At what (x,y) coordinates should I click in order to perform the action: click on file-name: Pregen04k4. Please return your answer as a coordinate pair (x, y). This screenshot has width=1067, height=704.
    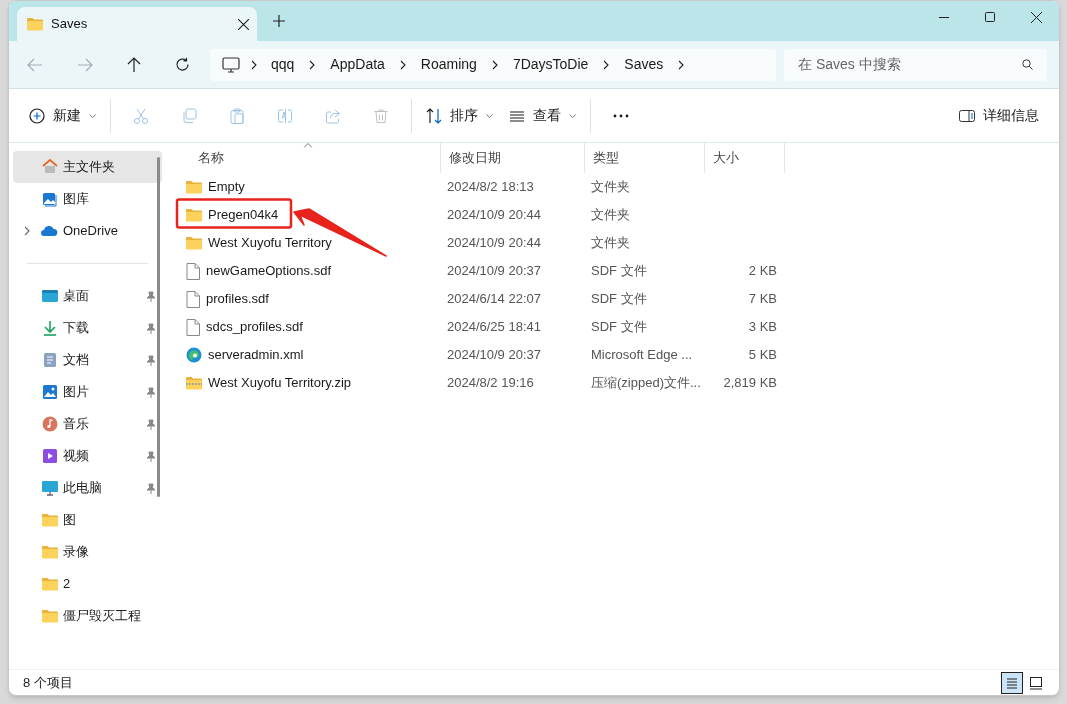
    Looking at the image, I should click on (243, 215).